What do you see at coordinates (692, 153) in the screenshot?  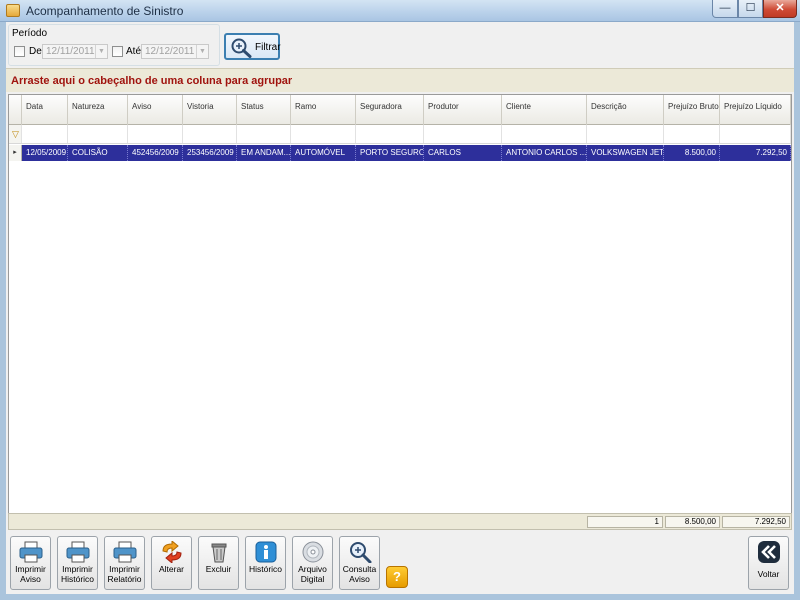 I see `cell-prejuizo-bruto: 8.500,00` at bounding box center [692, 153].